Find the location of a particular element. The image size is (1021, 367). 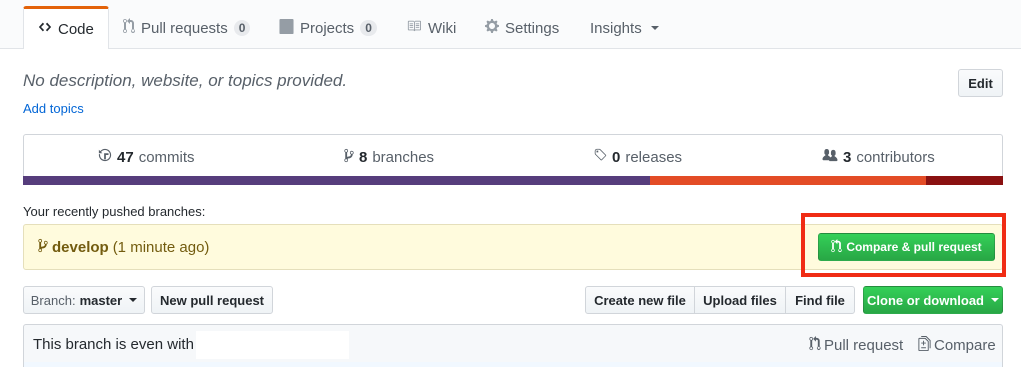

tab-wiki: Wiki is located at coordinates (431, 28).